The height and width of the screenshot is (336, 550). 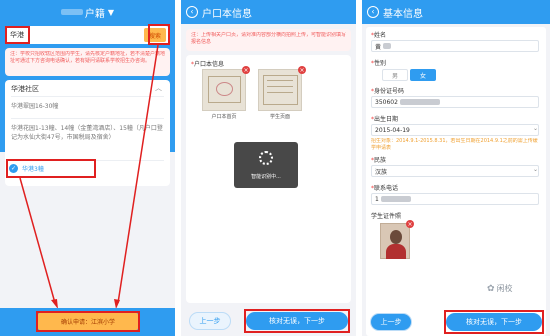 I want to click on notice-text: 注：上传相关户口页，请对准内容部分横向拍照上传，可智能识别填写报名信息, so click(x=269, y=38).